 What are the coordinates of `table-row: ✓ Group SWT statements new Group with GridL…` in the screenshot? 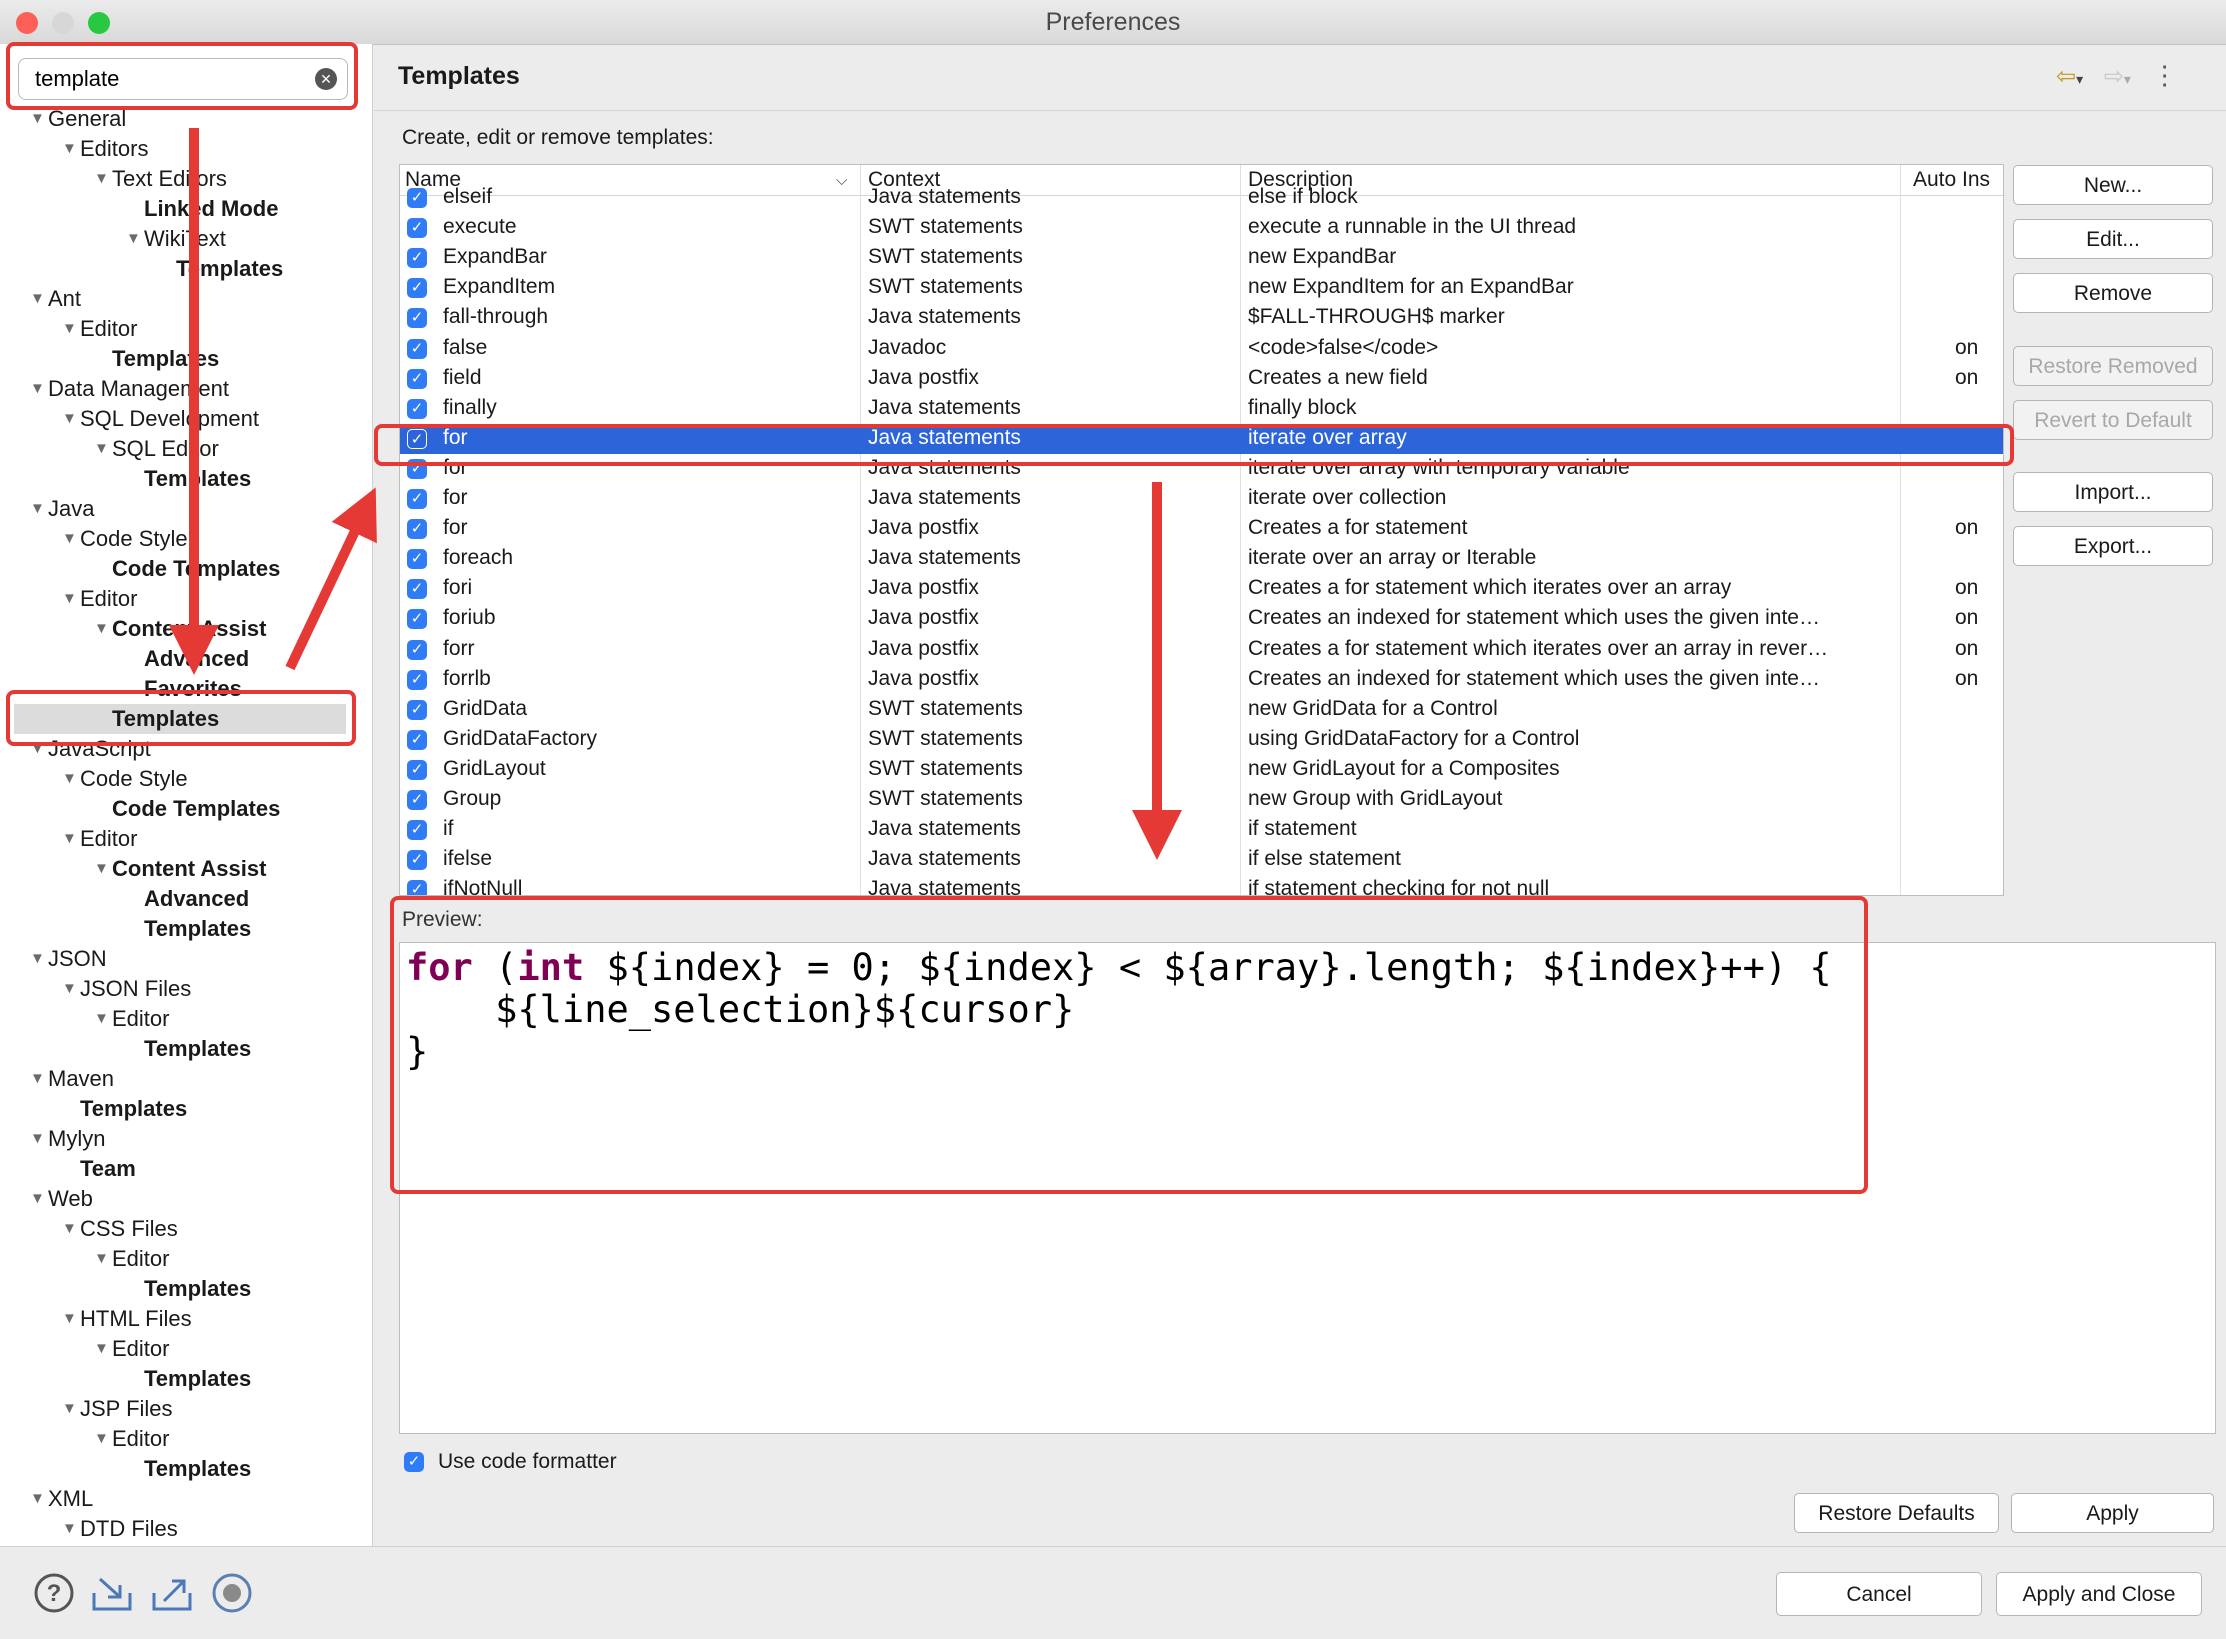 It's located at (1201, 800).